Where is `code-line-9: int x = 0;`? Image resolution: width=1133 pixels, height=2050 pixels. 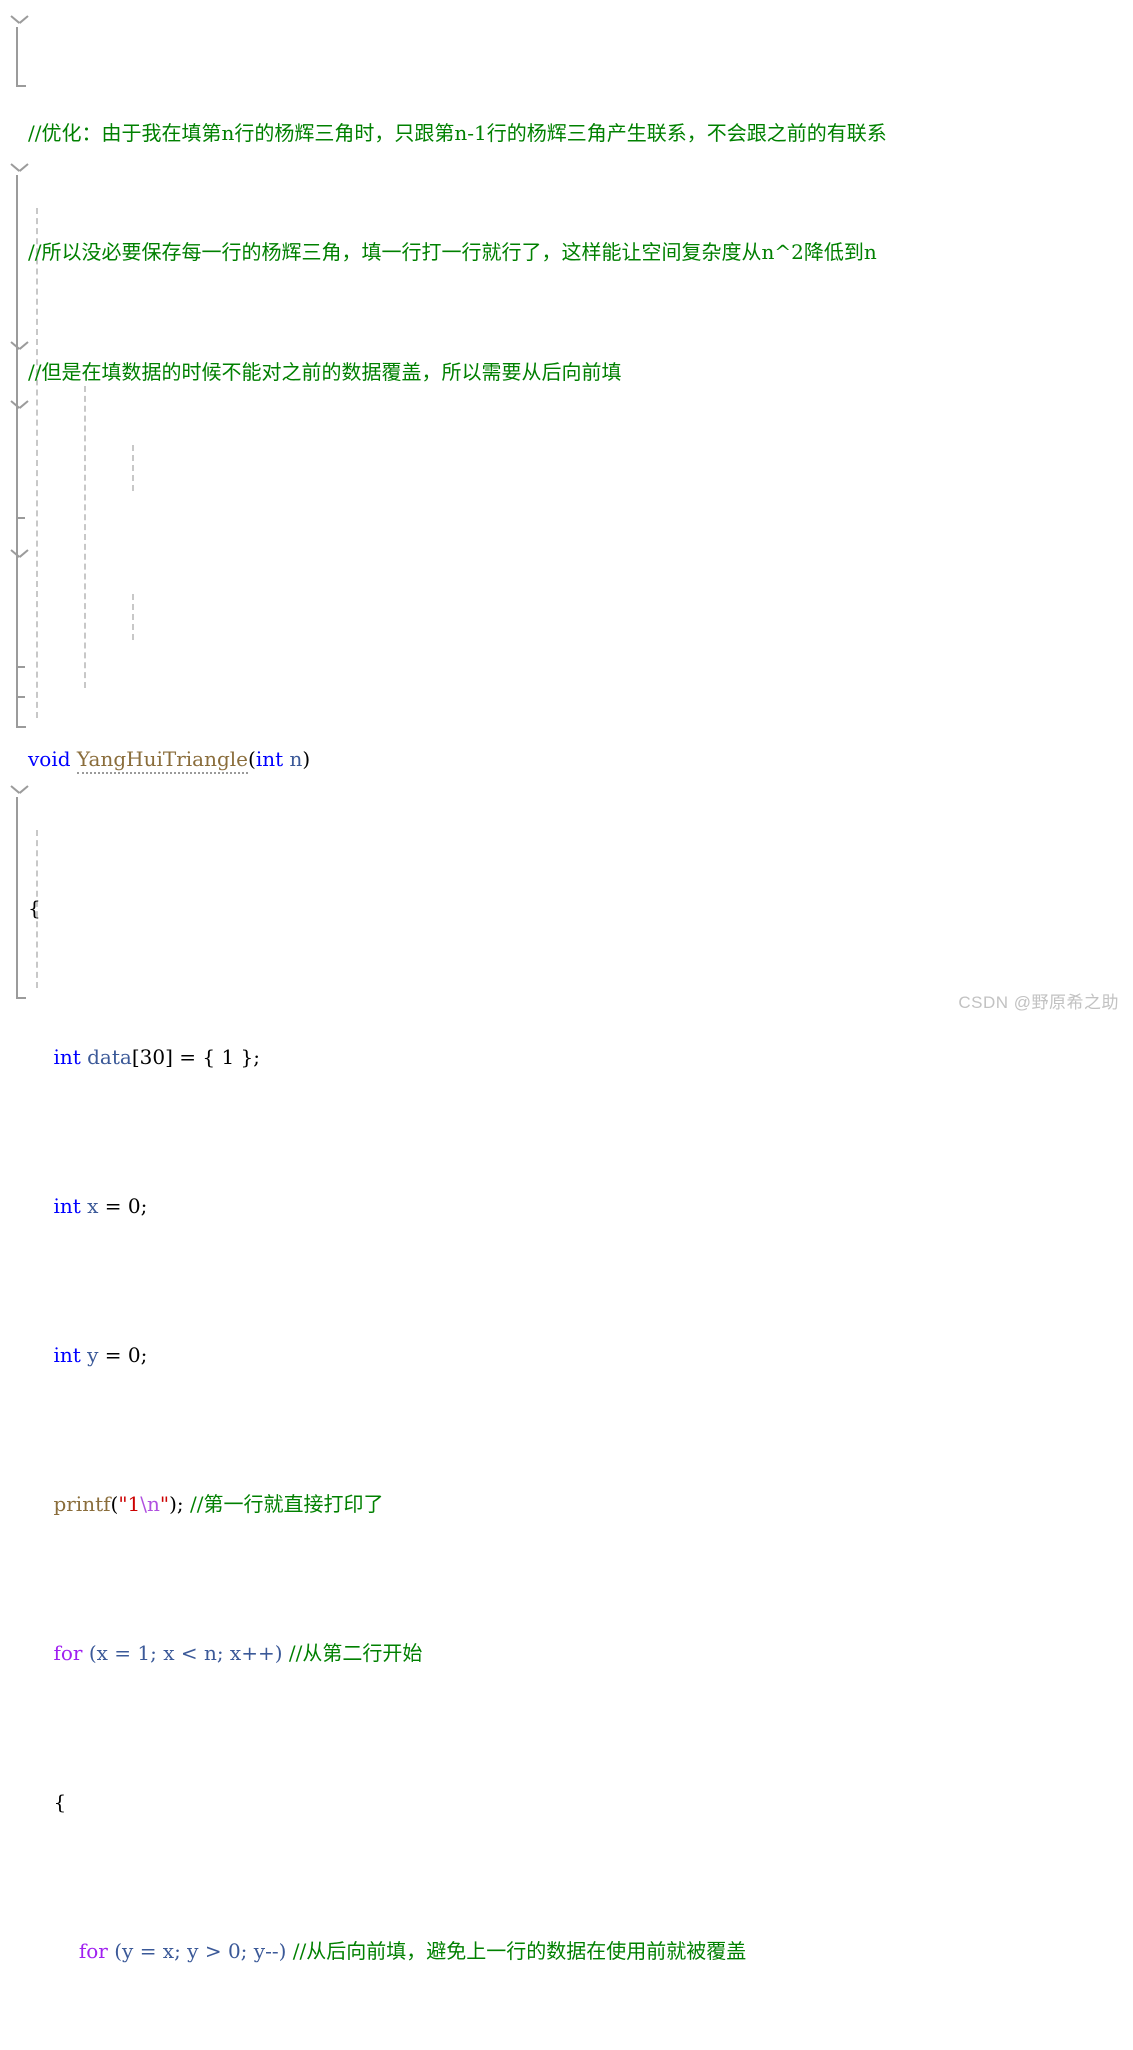
code-line-9: int x = 0; is located at coordinates (566, 1207).